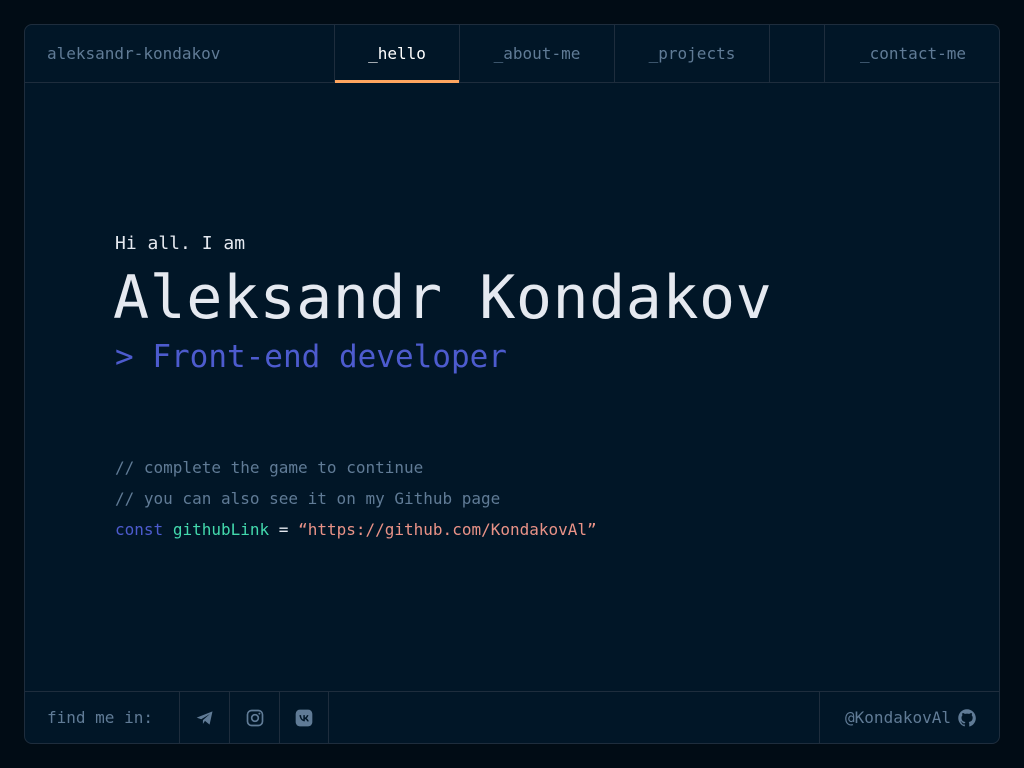 The width and height of the screenshot is (1024, 768). What do you see at coordinates (396, 54) in the screenshot?
I see `tab-hello: _hello` at bounding box center [396, 54].